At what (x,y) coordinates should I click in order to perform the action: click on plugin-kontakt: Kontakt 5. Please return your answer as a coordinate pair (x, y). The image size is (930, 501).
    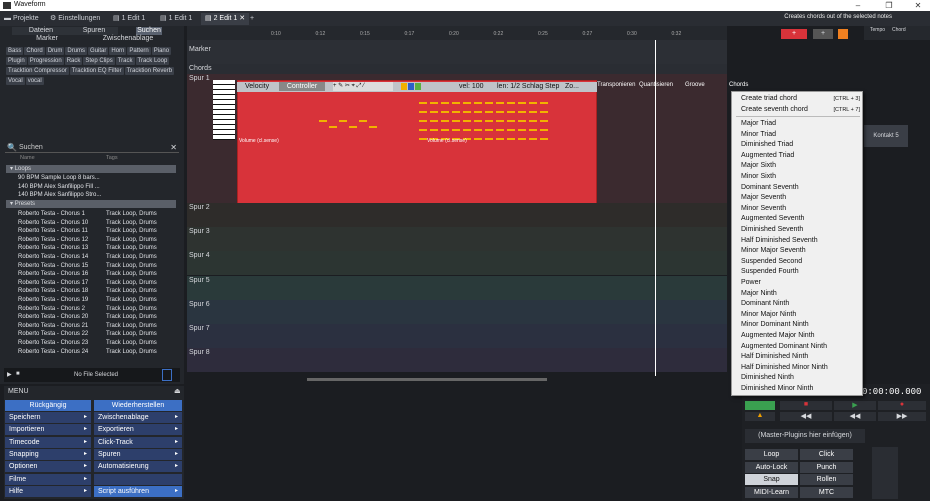
    Looking at the image, I should click on (886, 136).